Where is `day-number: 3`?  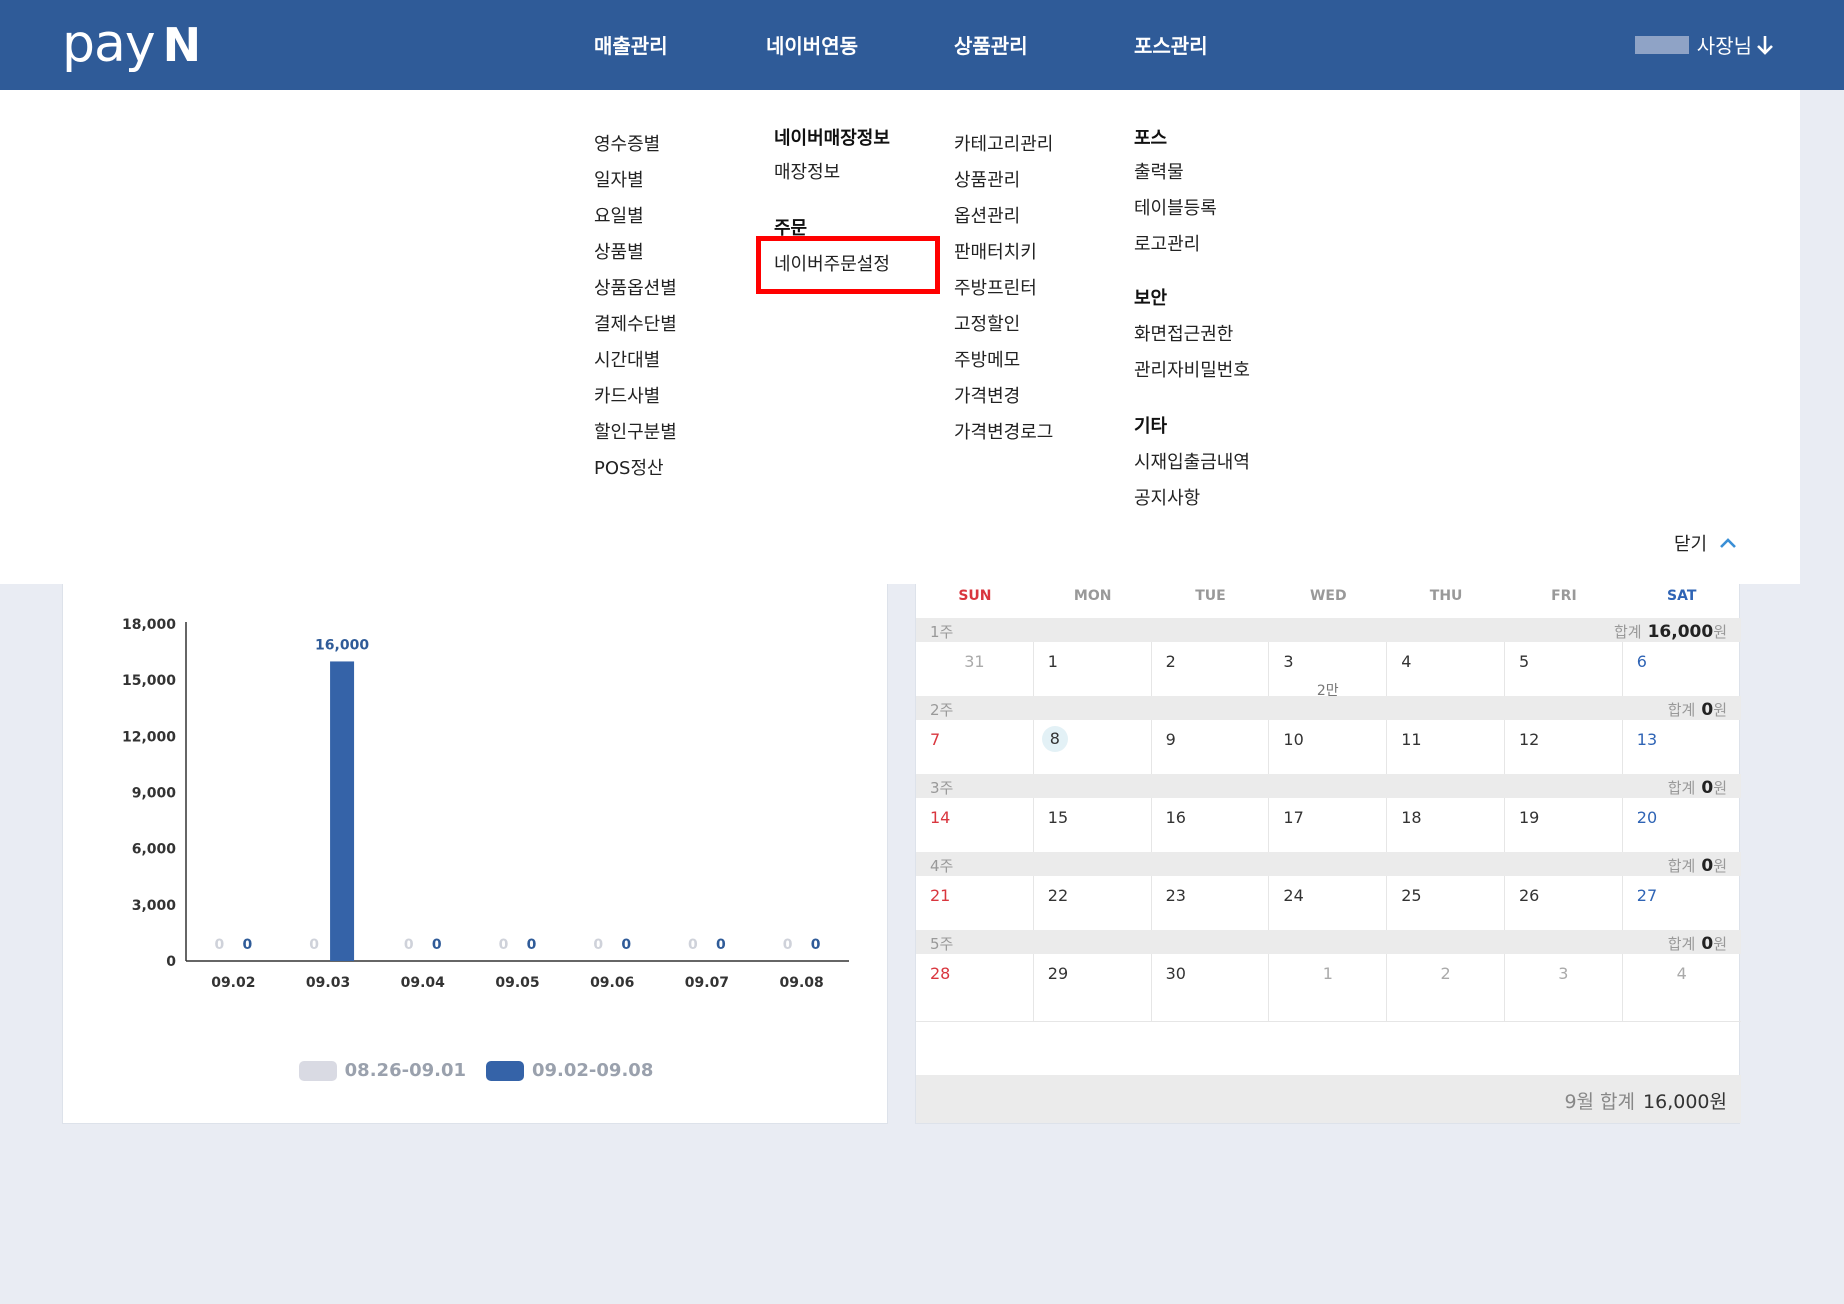
day-number: 3 is located at coordinates (1288, 661).